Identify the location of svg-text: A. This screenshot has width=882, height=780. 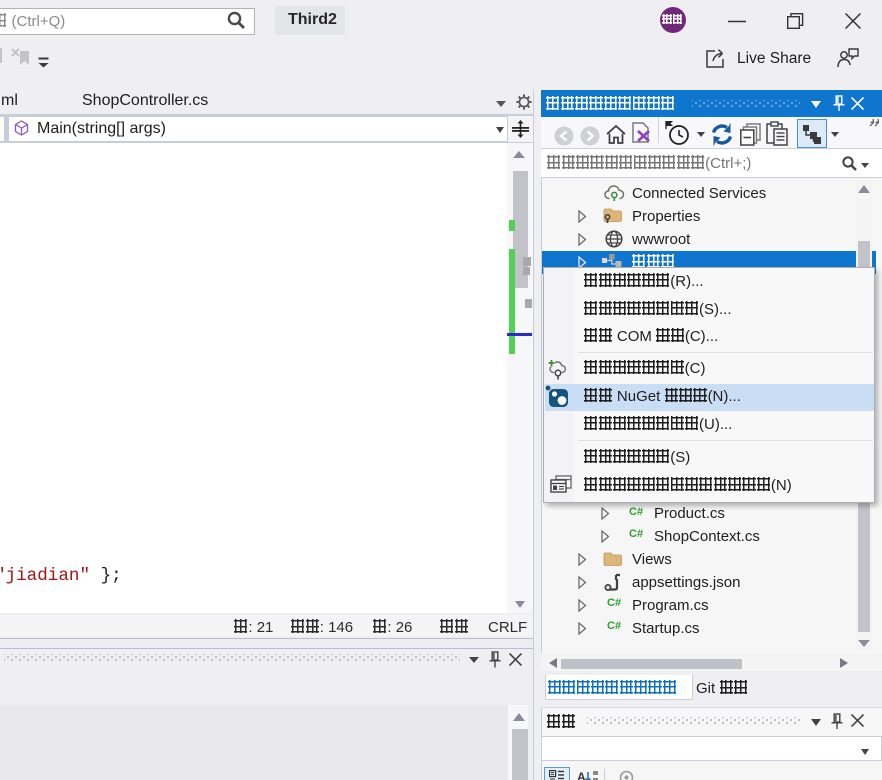
(581, 775).